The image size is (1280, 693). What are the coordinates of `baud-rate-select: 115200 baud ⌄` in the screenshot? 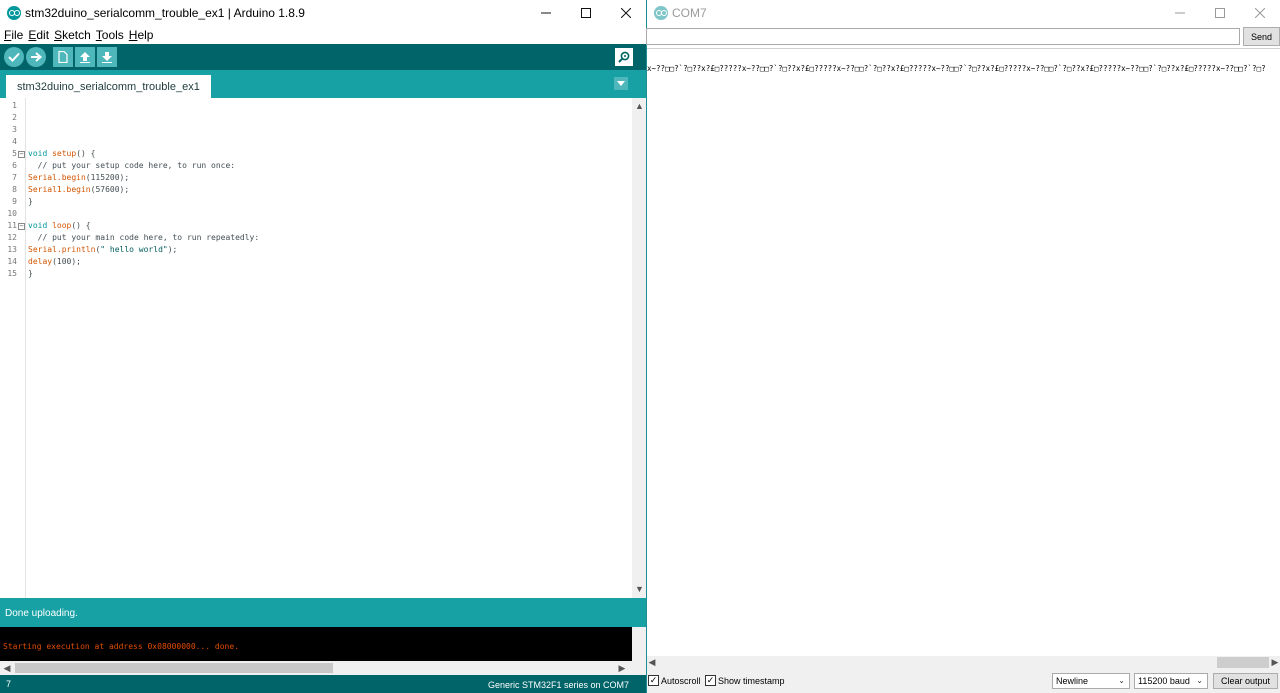 It's located at (1171, 681).